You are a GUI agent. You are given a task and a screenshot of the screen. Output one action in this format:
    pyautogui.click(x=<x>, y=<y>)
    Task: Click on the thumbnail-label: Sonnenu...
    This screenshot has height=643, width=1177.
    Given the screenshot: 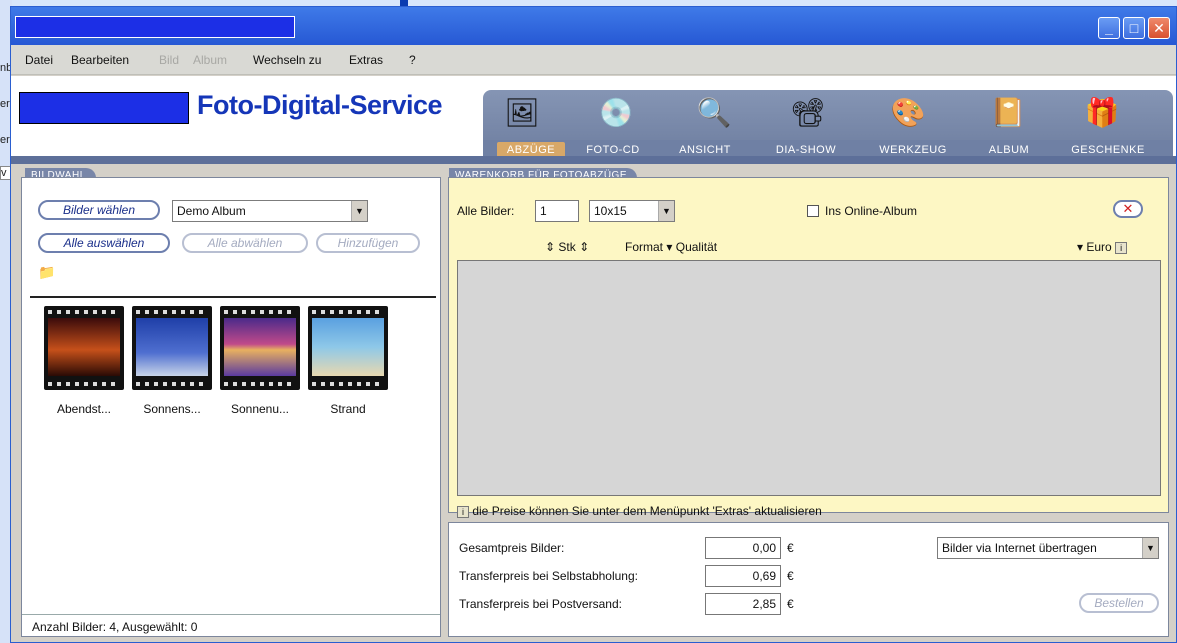 What is the action you would take?
    pyautogui.click(x=260, y=409)
    